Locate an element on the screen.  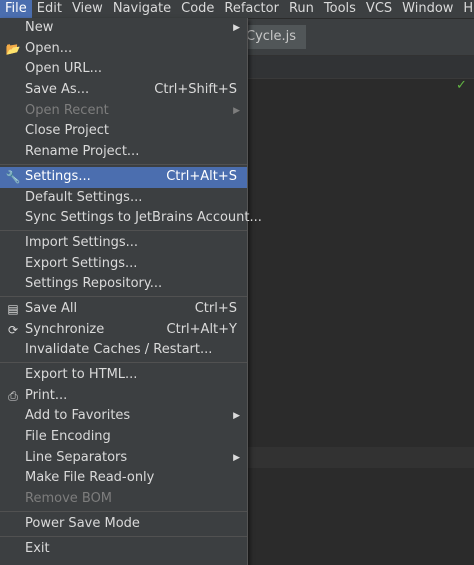
menu-tools: Tools is located at coordinates (340, 9).